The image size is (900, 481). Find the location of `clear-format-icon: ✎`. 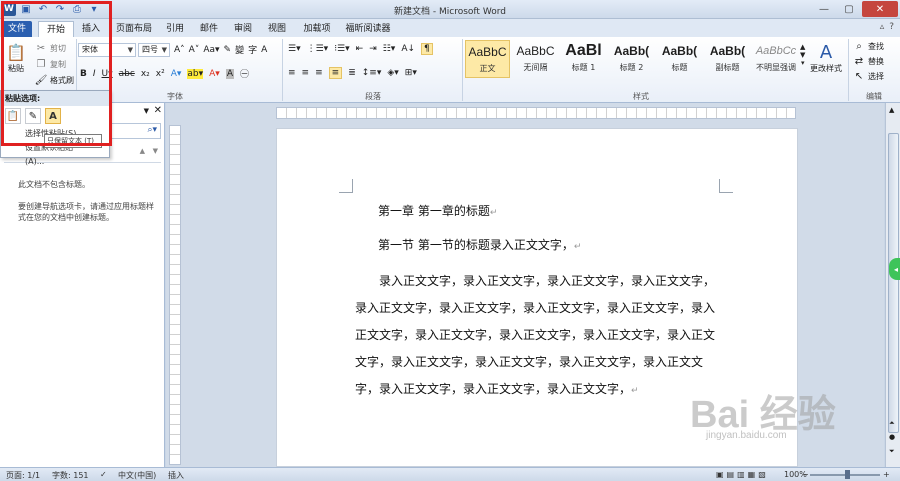

clear-format-icon: ✎ is located at coordinates (228, 50).